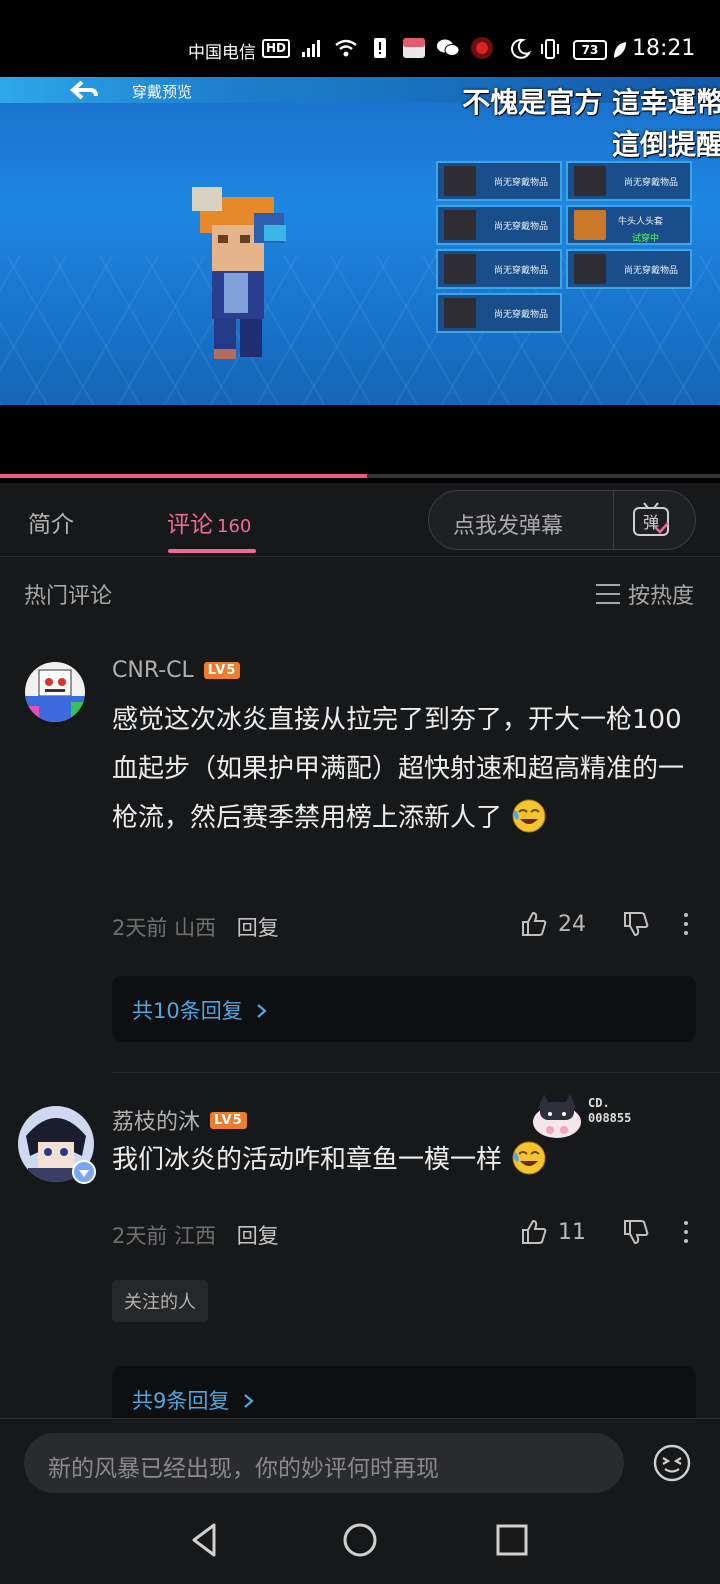 The width and height of the screenshot is (720, 1584). Describe the element at coordinates (239, 273) in the screenshot. I see `character-model` at that location.